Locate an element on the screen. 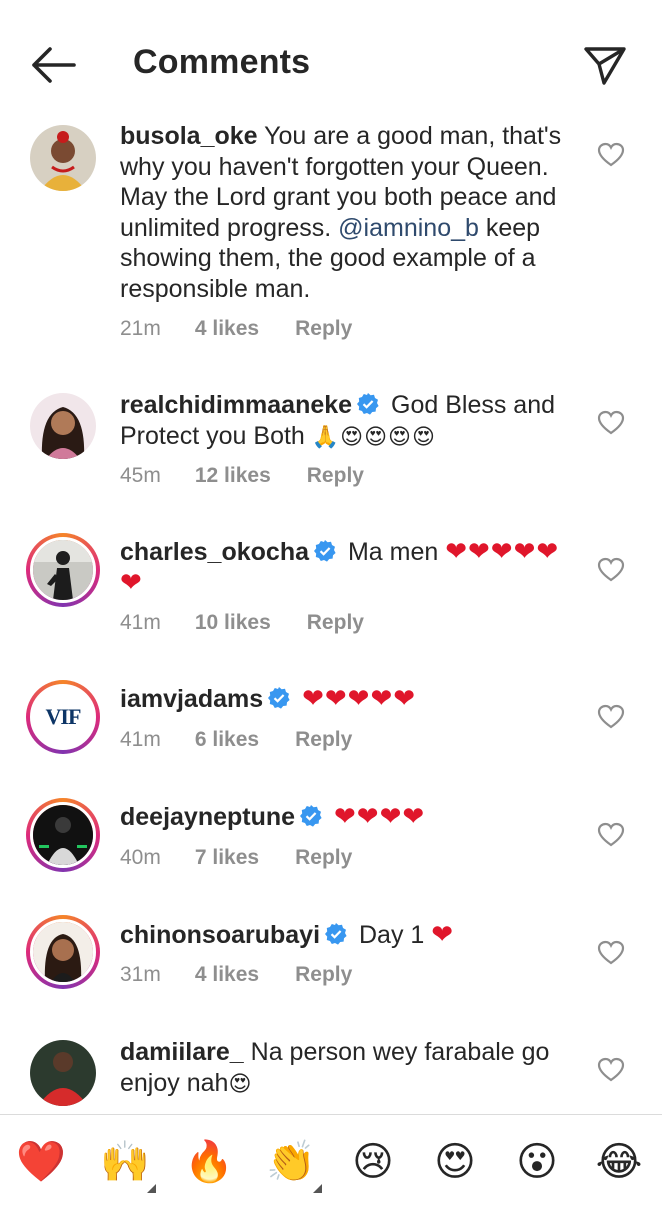 This screenshot has width=662, height=1209. comment-text: charles_okocha Ma men ❤❤❤❤❤❤ is located at coordinates (347, 567).